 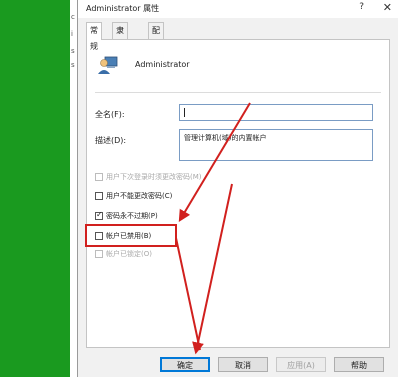 I want to click on checkbox-cannot-change-password: 用户不能更改密码(C), so click(x=133, y=196).